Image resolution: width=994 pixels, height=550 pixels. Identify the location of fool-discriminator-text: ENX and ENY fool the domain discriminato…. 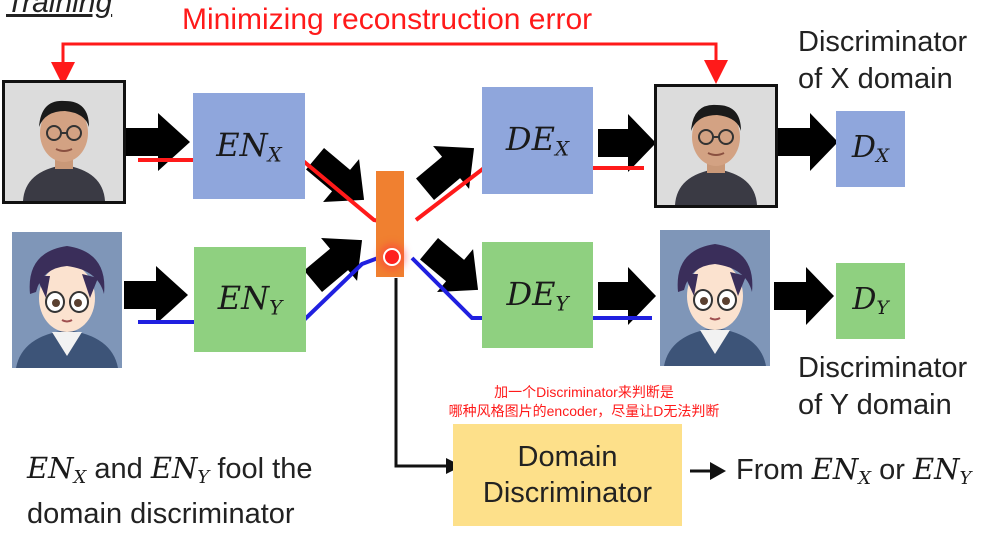
(170, 491).